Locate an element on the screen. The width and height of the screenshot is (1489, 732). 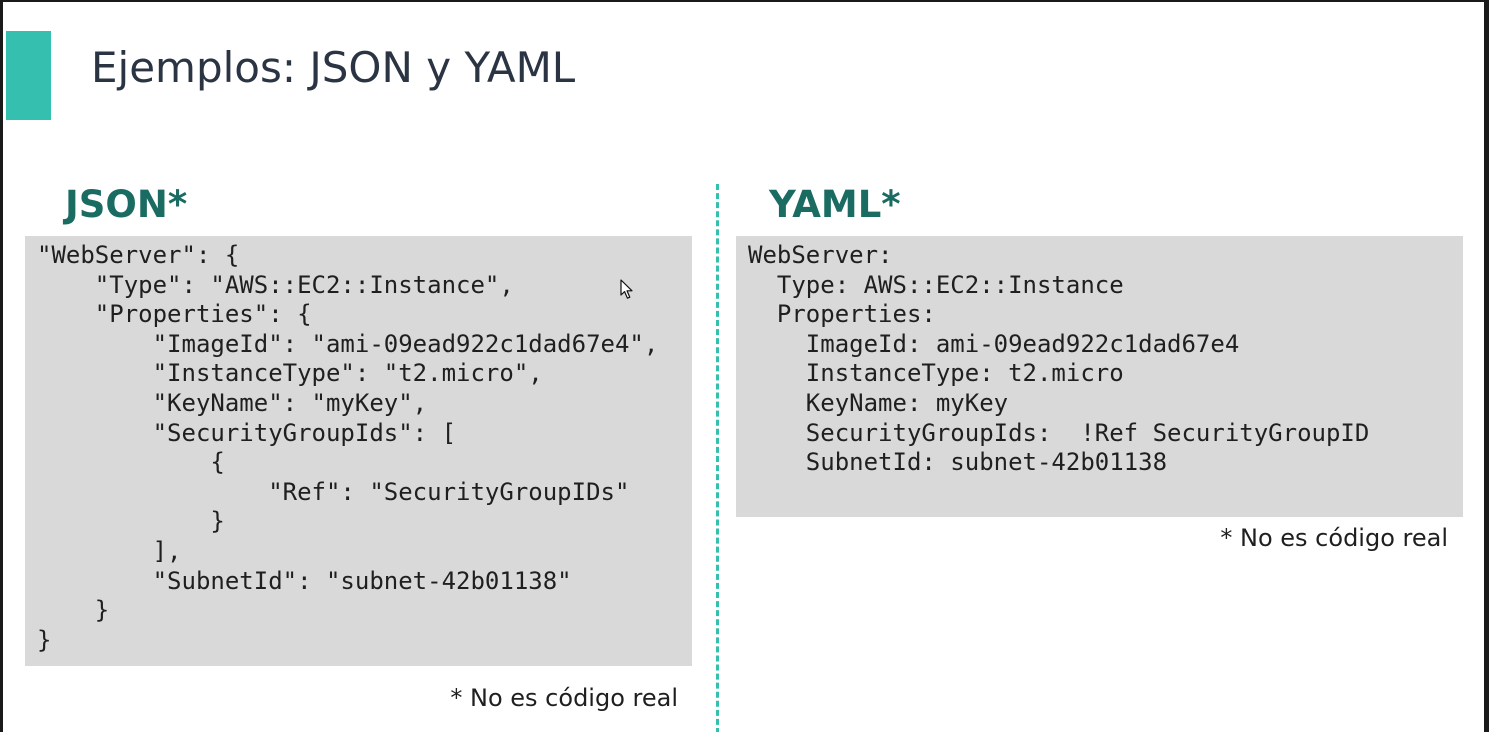
slide-title: Ejemplos: JSON y YAML is located at coordinates (333, 67).